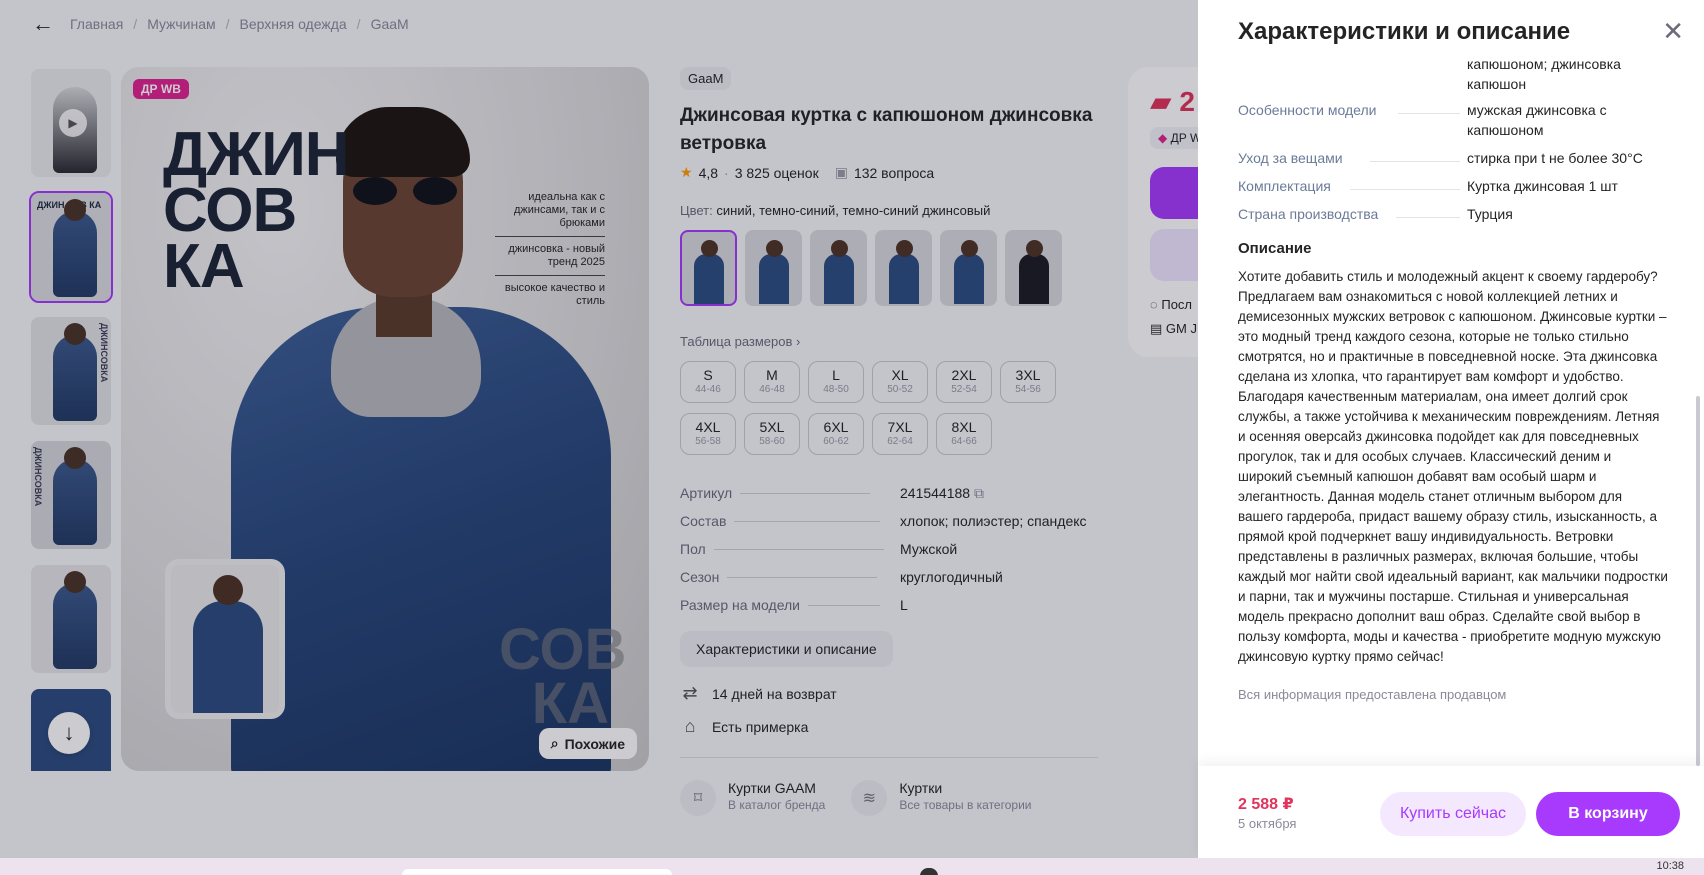 The height and width of the screenshot is (875, 1704). I want to click on delivery-date: 5 октября, so click(1267, 823).